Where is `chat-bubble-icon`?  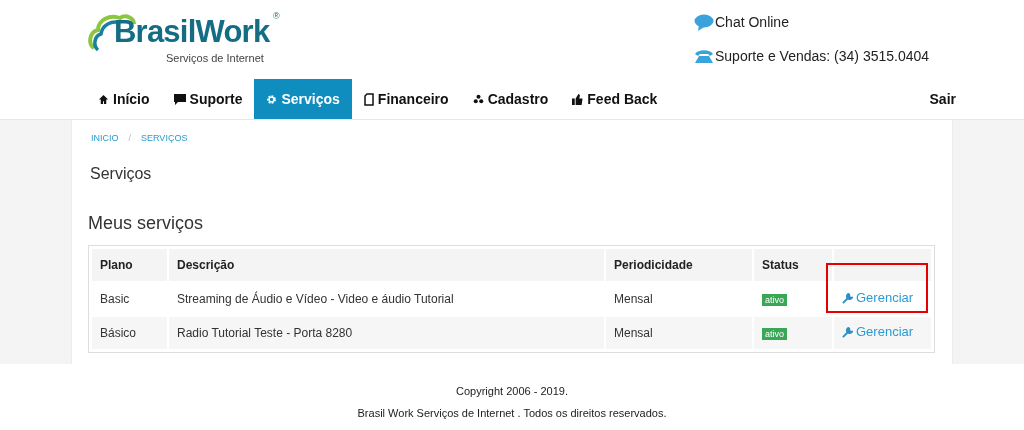
chat-bubble-icon is located at coordinates (704, 22).